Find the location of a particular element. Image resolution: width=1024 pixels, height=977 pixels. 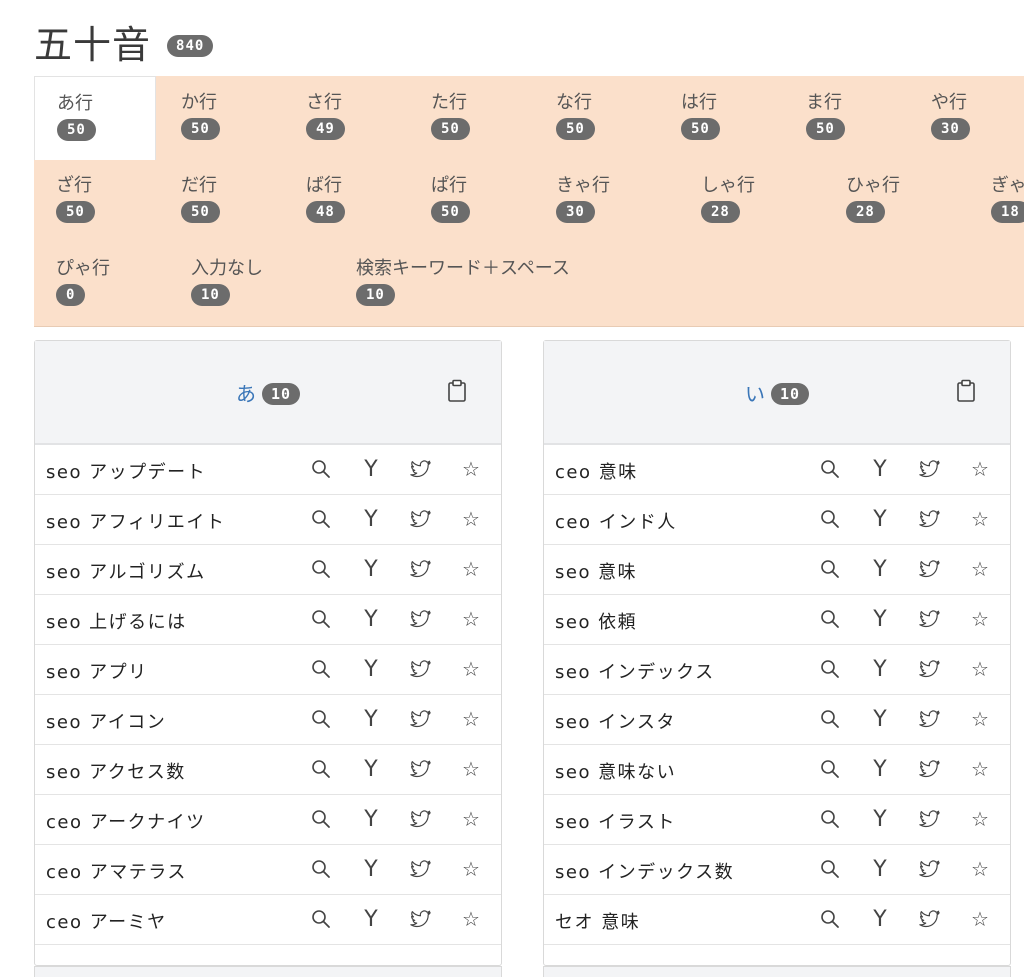

tab-15: ぎゃ 18 is located at coordinates (996, 201).